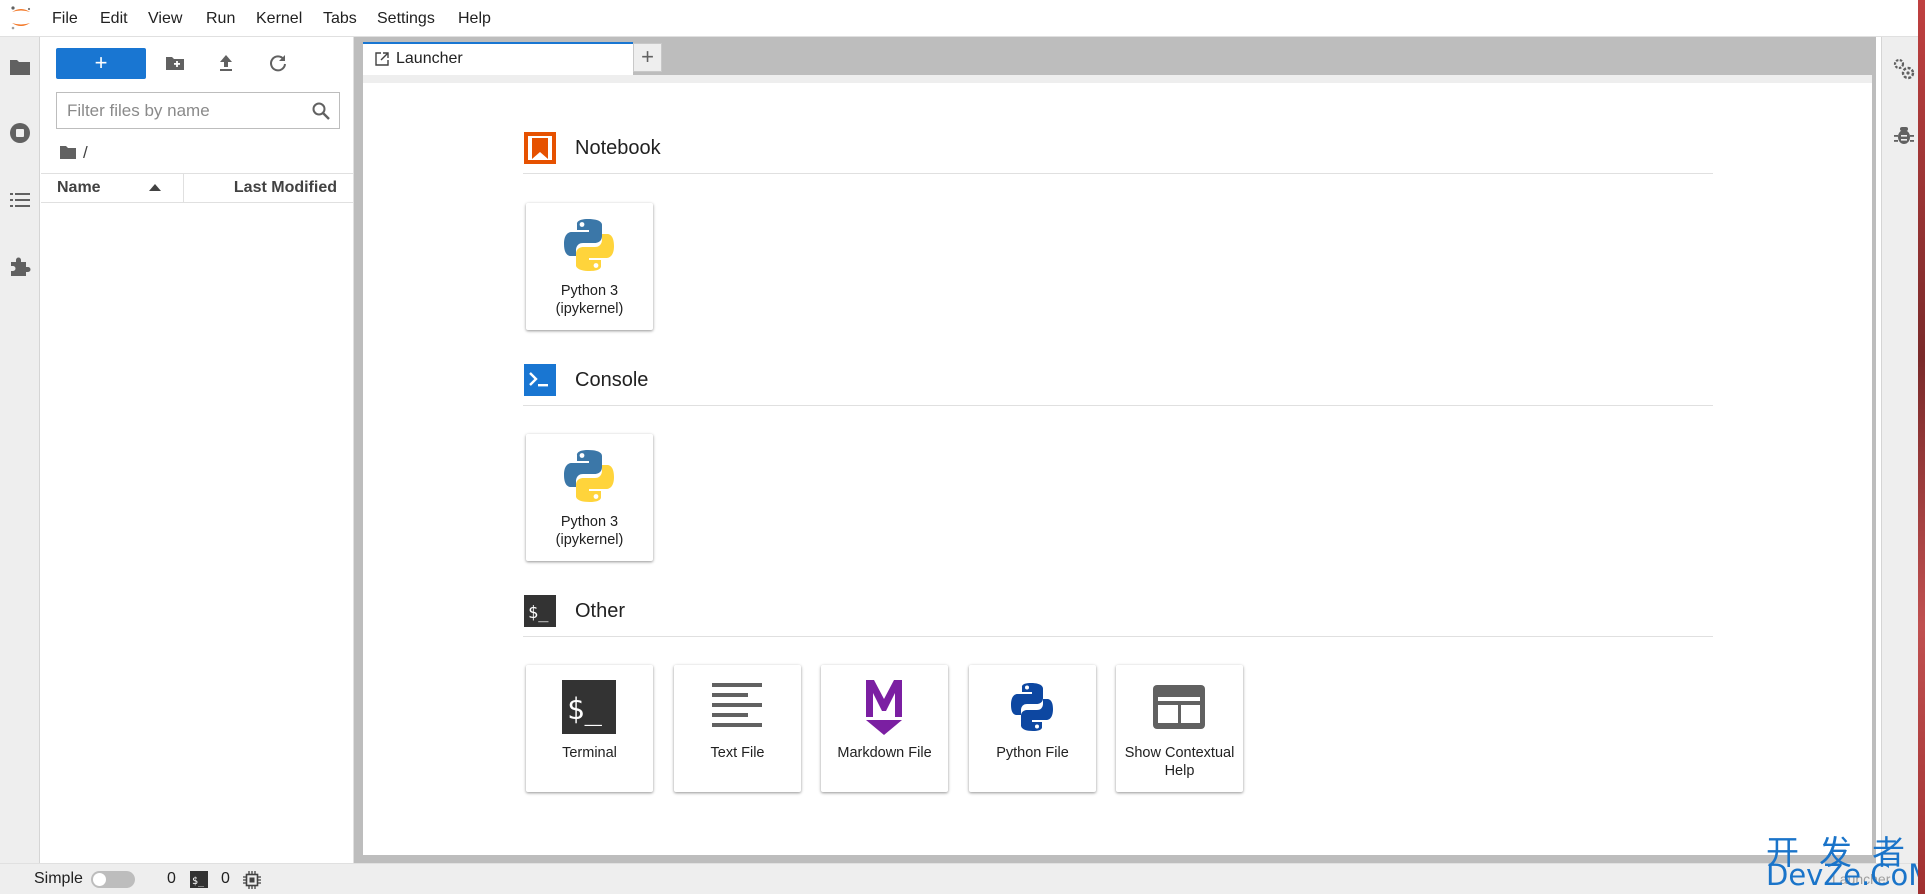 The image size is (1925, 894). What do you see at coordinates (321, 111) in the screenshot?
I see `search-icon` at bounding box center [321, 111].